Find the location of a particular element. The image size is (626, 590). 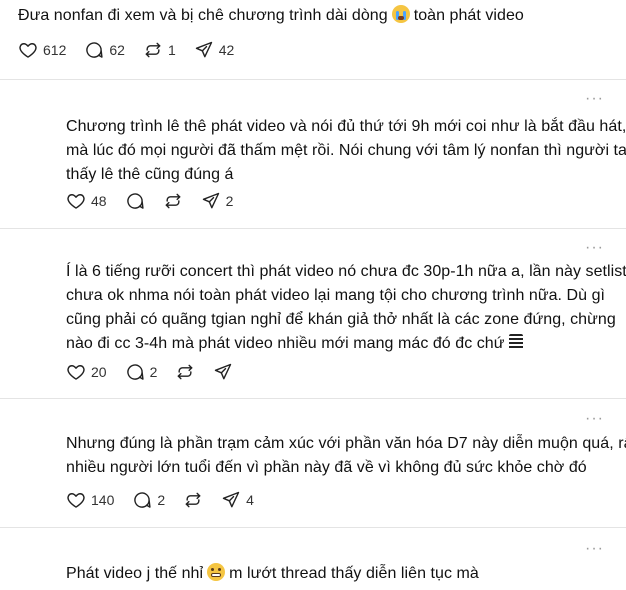

share-count: 2 is located at coordinates (229, 201).